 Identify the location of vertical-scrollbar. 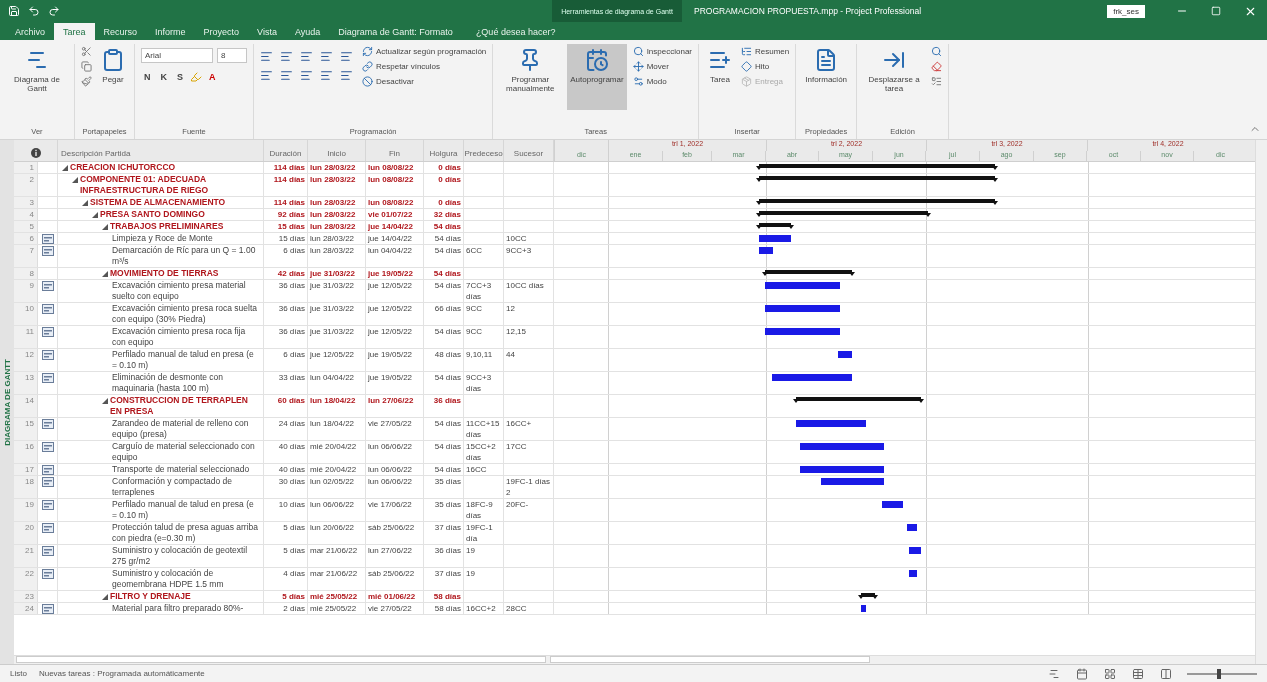
(1261, 402).